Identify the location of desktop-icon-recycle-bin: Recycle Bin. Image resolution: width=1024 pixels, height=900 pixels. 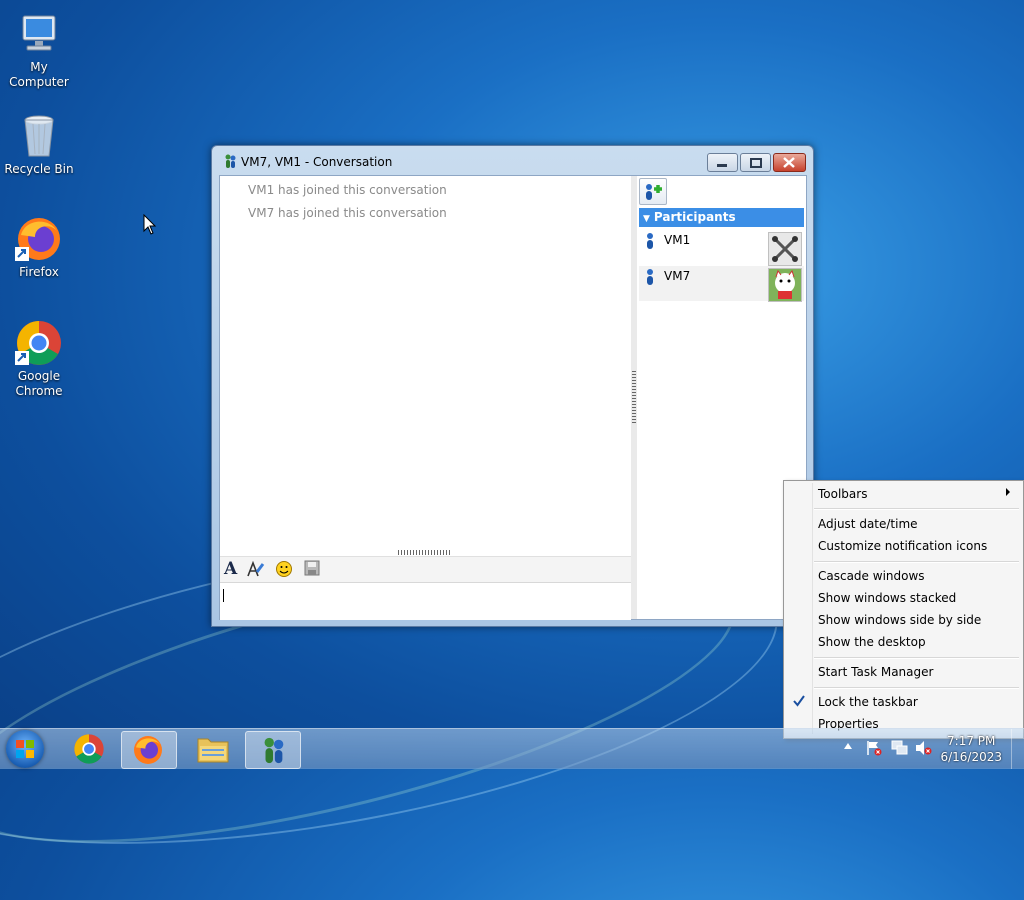
(39, 144).